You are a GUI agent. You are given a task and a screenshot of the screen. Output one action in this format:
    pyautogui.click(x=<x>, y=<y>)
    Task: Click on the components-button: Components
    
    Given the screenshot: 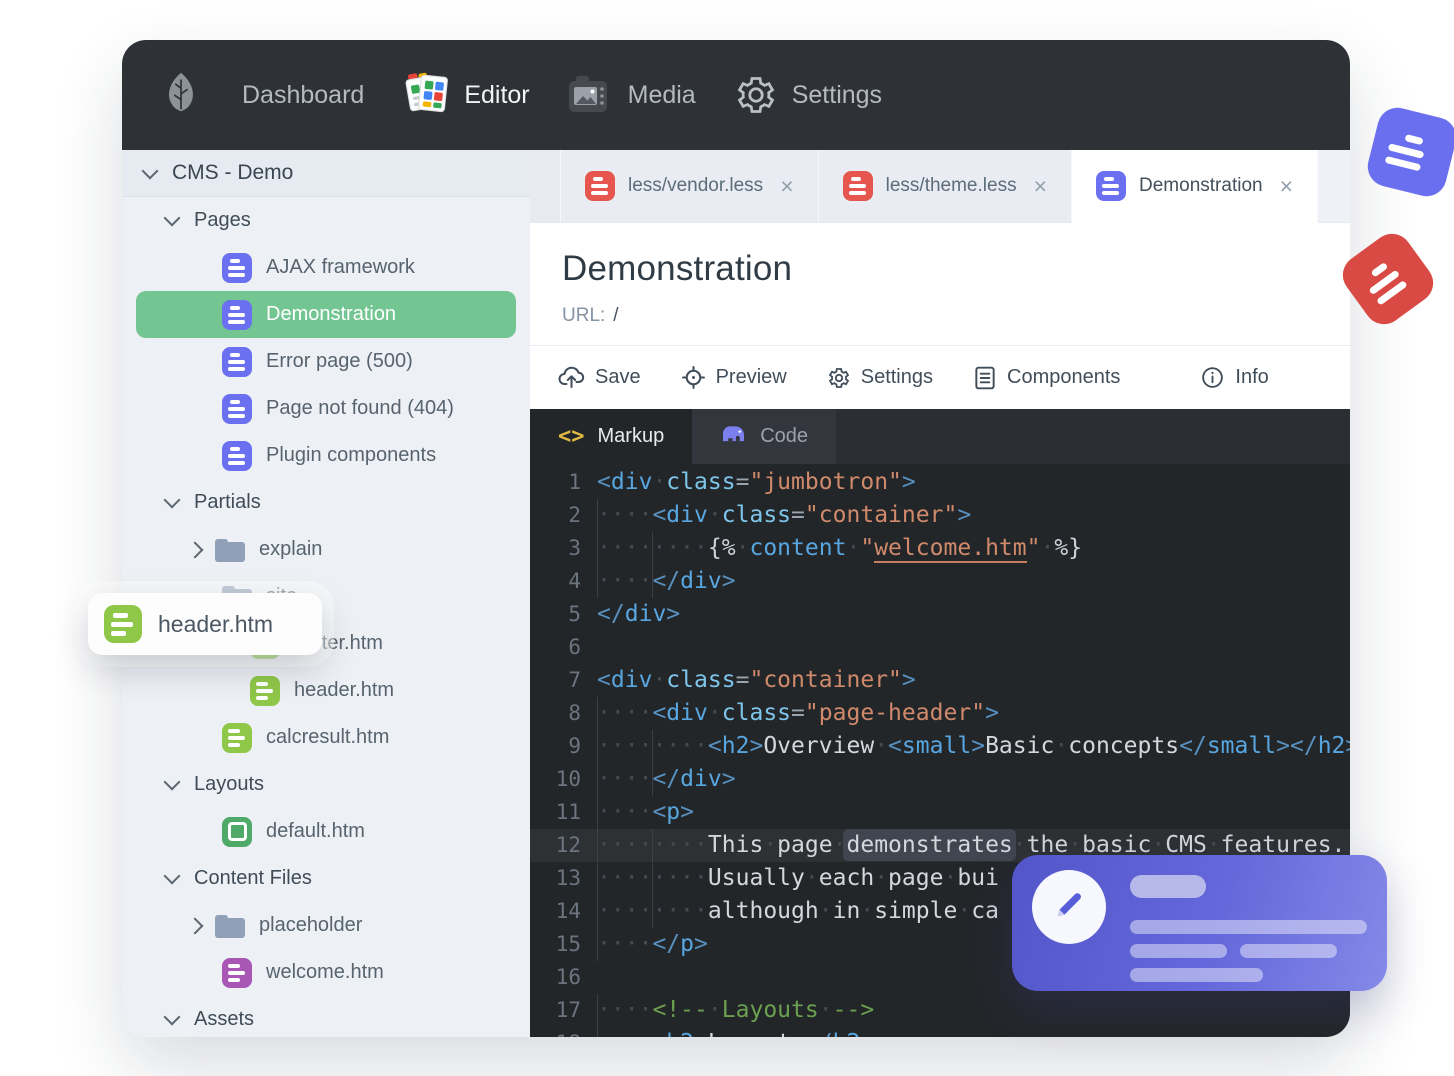 What is the action you would take?
    pyautogui.click(x=1046, y=378)
    